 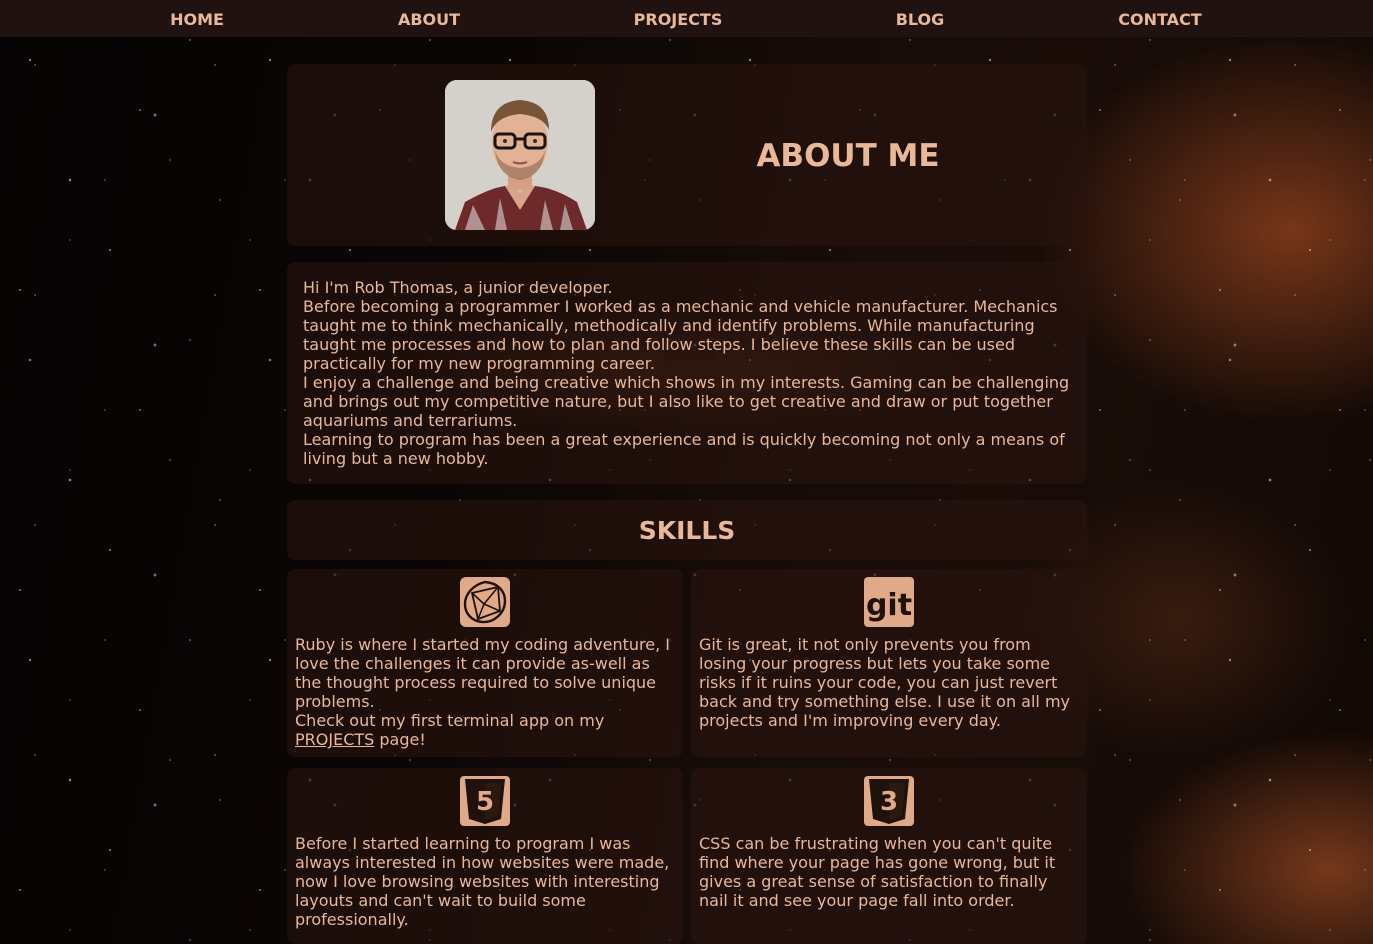 I want to click on profile-photo-illustration, so click(x=520, y=155).